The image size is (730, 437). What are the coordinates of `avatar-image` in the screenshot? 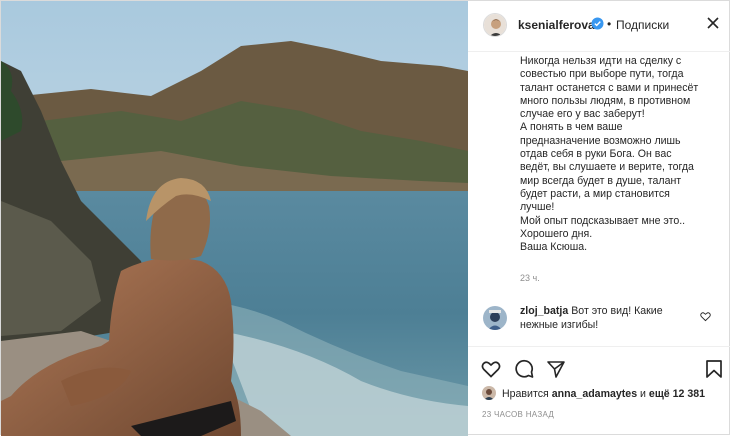 It's located at (495, 25).